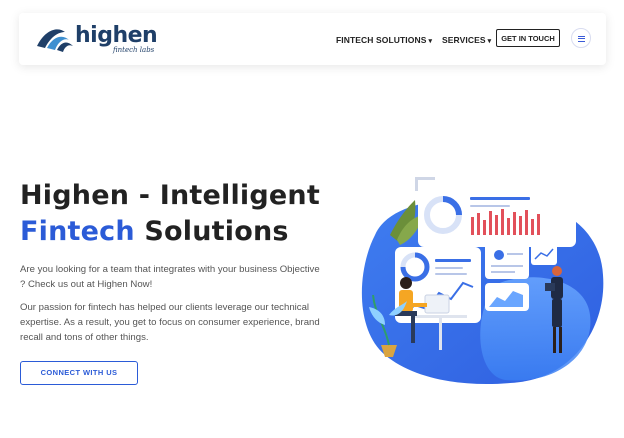 Image resolution: width=624 pixels, height=438 pixels. What do you see at coordinates (77, 231) in the screenshot?
I see `hero-title-accent: Fintech` at bounding box center [77, 231].